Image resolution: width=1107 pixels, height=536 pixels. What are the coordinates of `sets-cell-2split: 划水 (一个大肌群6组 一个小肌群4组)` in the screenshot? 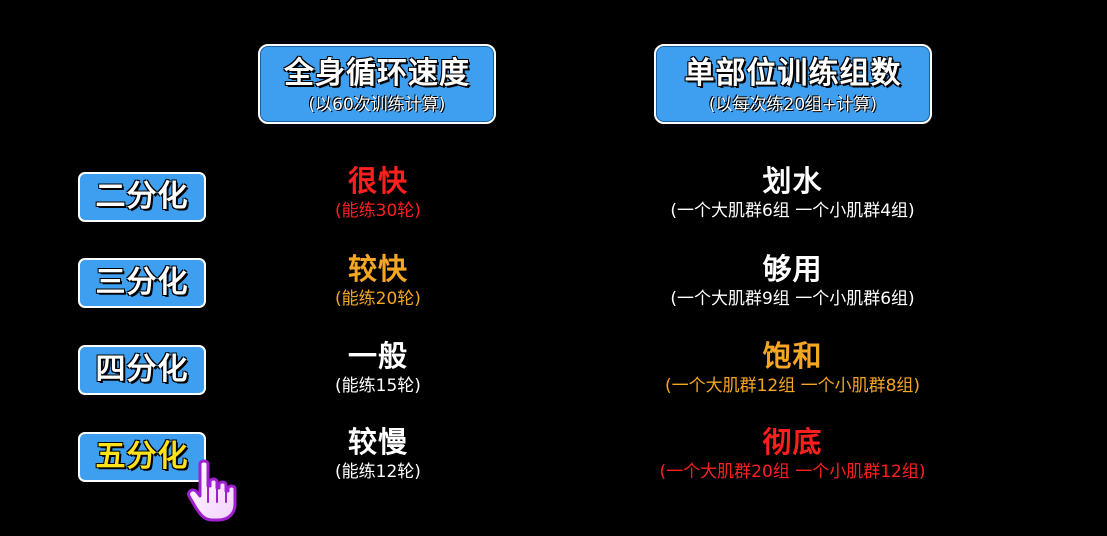 It's located at (792, 193).